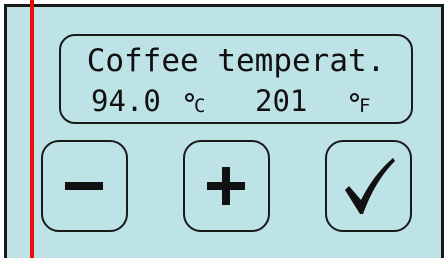  I want to click on celsius-unit: C, so click(200, 106).